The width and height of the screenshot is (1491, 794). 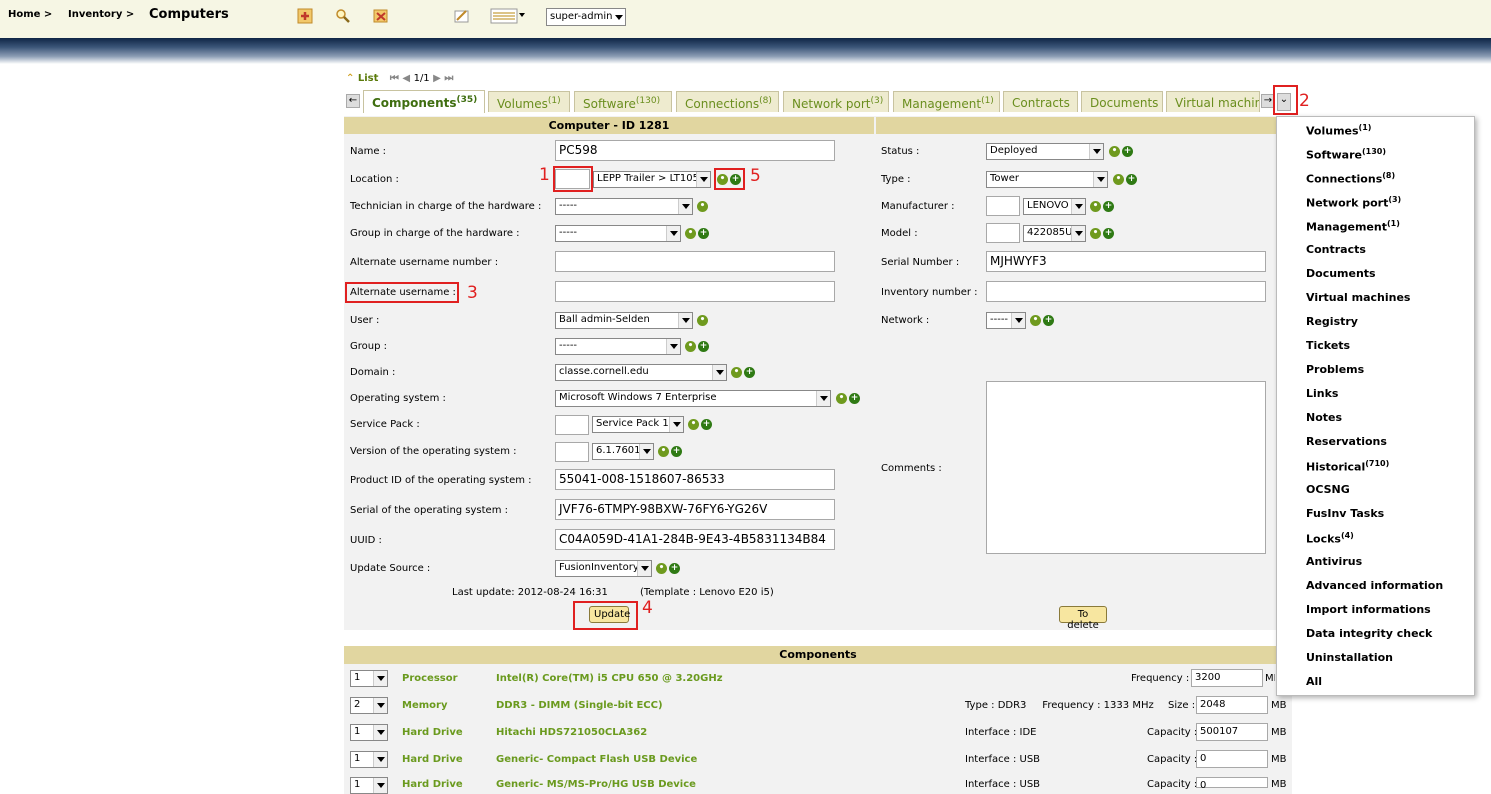 I want to click on service-pack-select: Service Pack 1, so click(x=638, y=424).